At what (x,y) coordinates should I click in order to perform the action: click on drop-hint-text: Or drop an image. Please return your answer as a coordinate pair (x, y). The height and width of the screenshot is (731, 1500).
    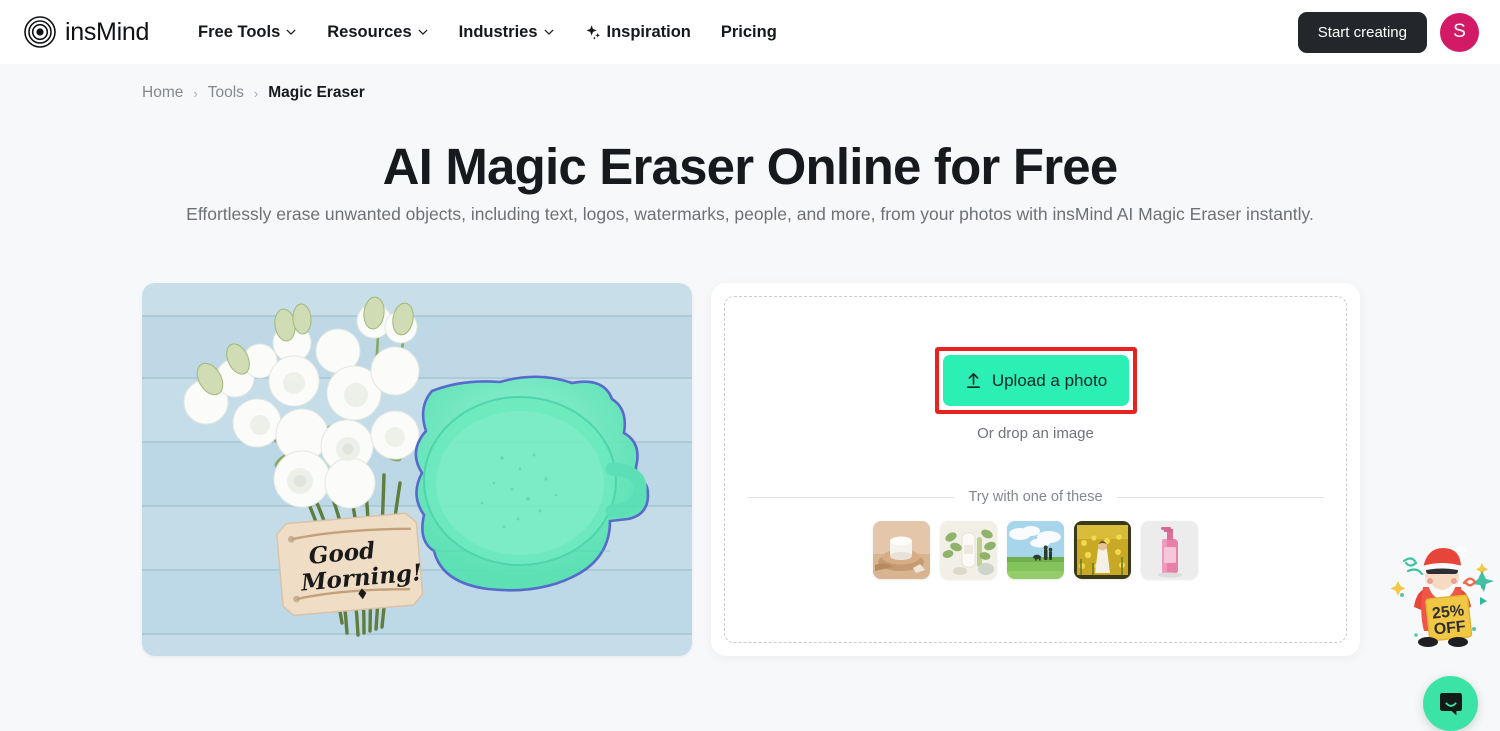
    Looking at the image, I should click on (1035, 433).